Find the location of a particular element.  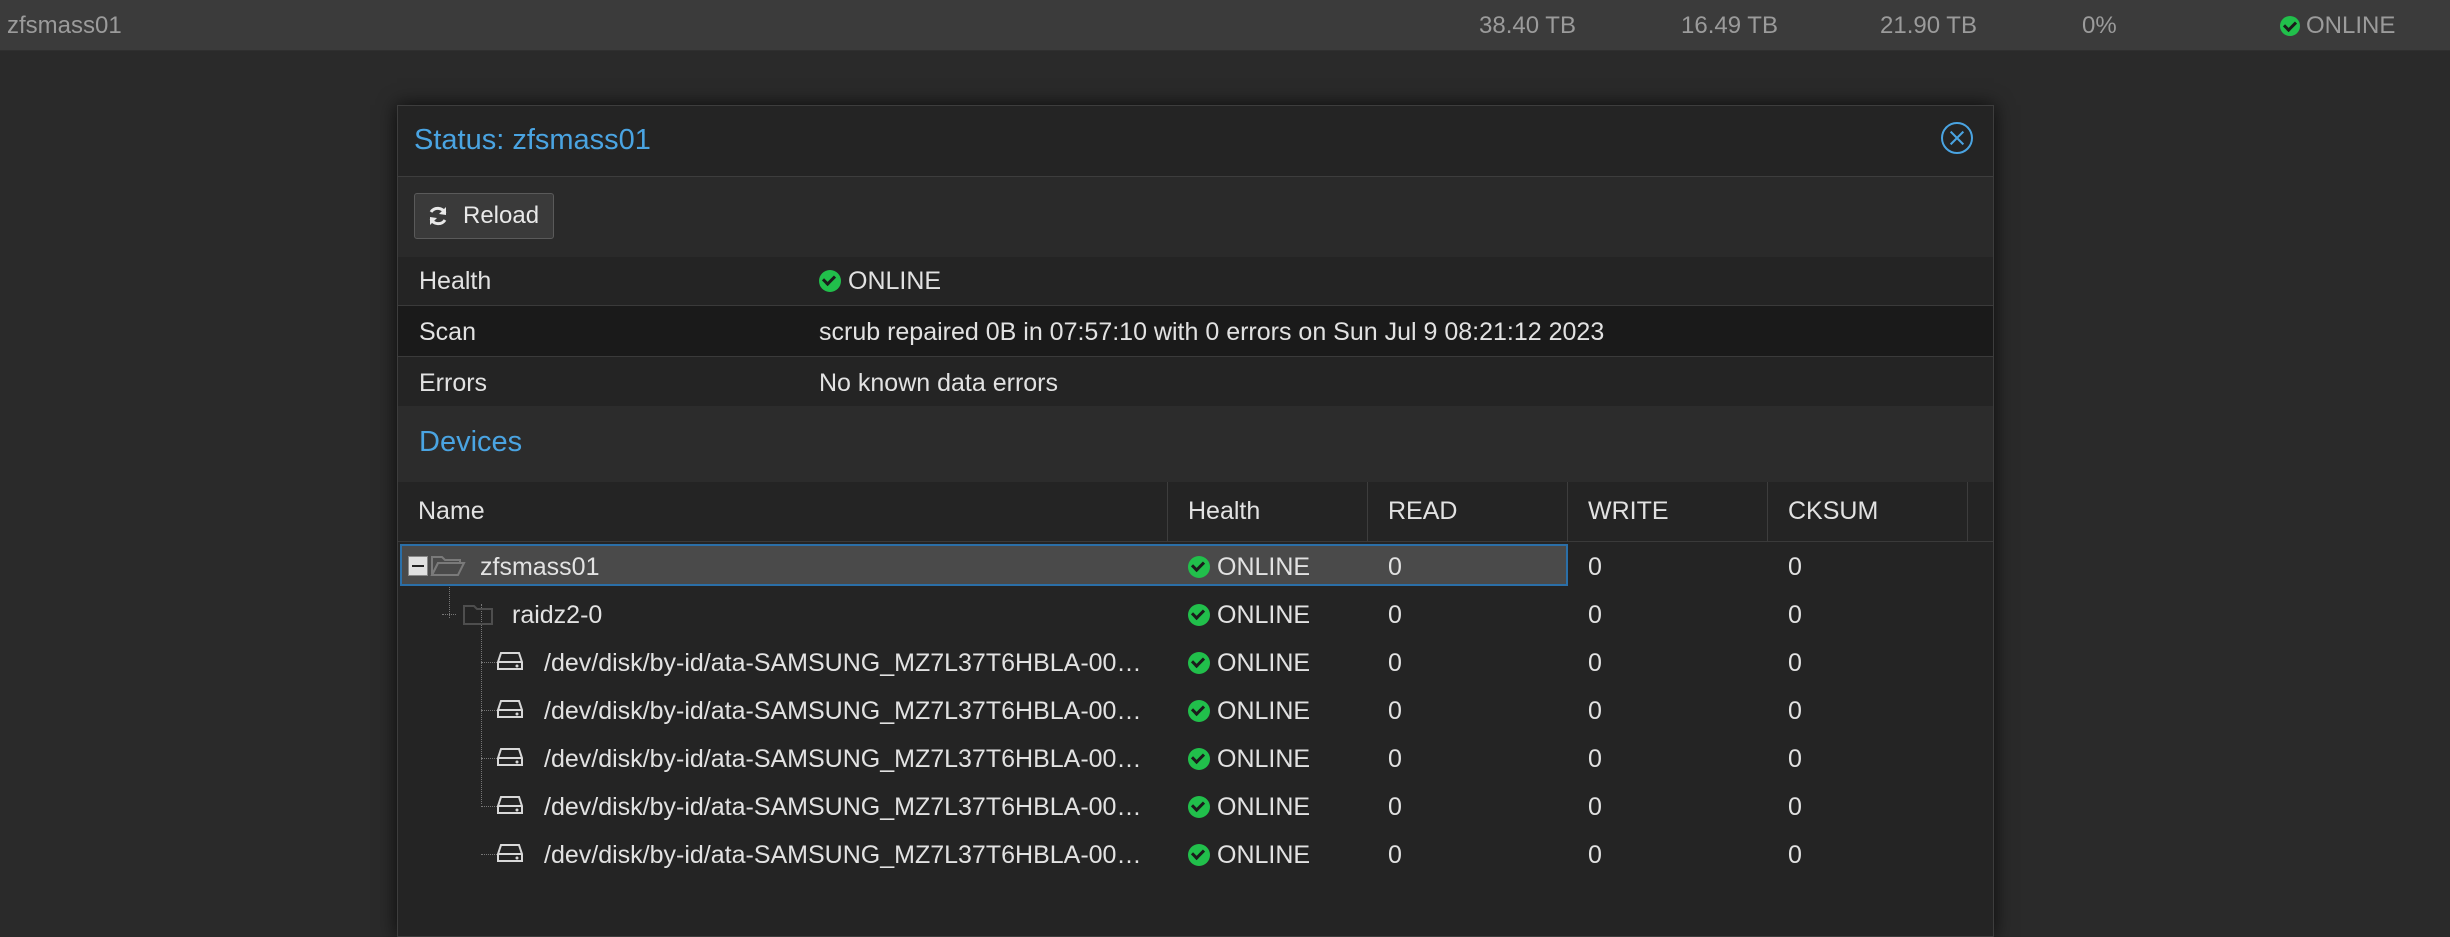

folder-open-icon is located at coordinates (448, 566).